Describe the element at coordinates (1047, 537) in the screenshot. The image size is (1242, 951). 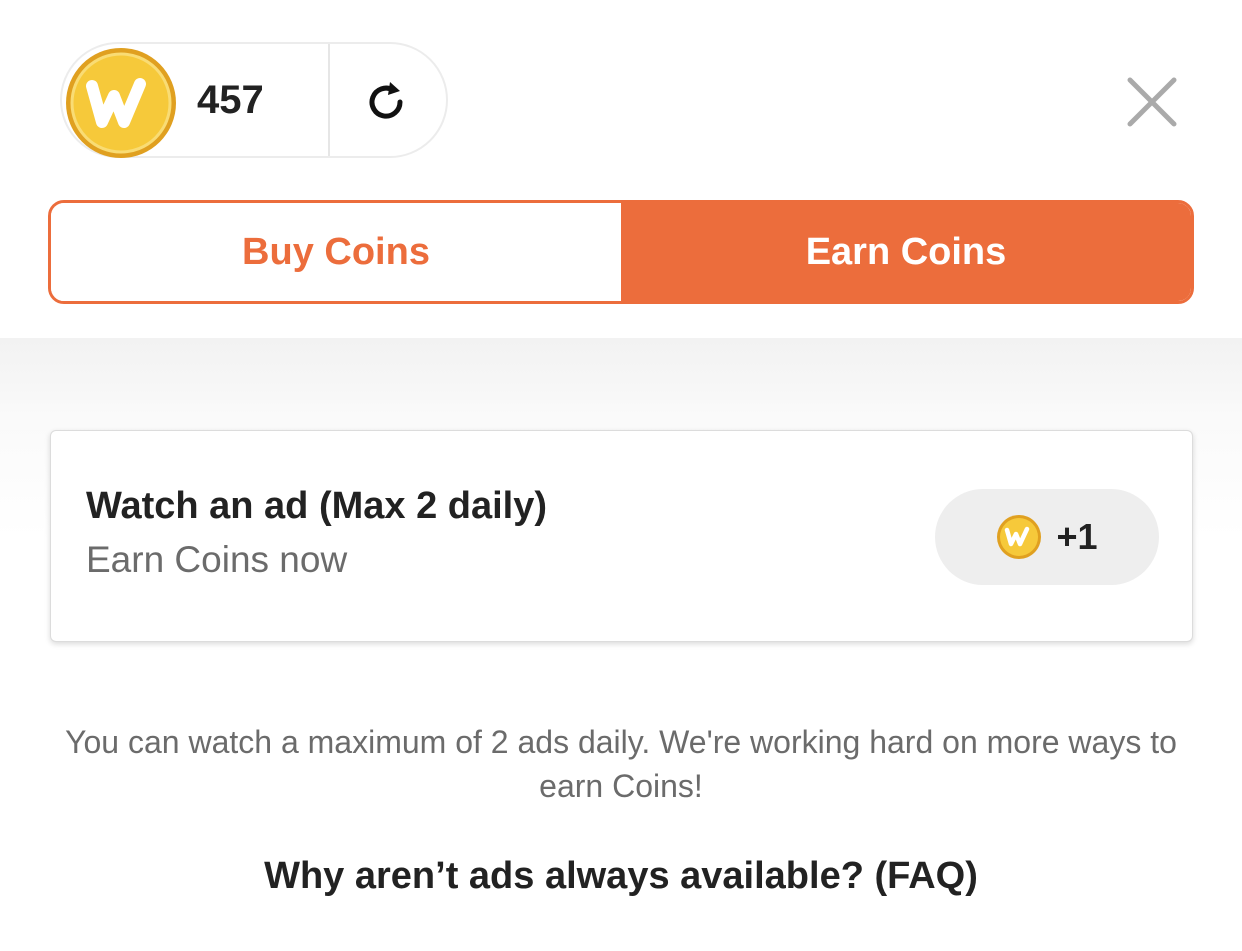
I see `watch-ad-button: +1` at that location.